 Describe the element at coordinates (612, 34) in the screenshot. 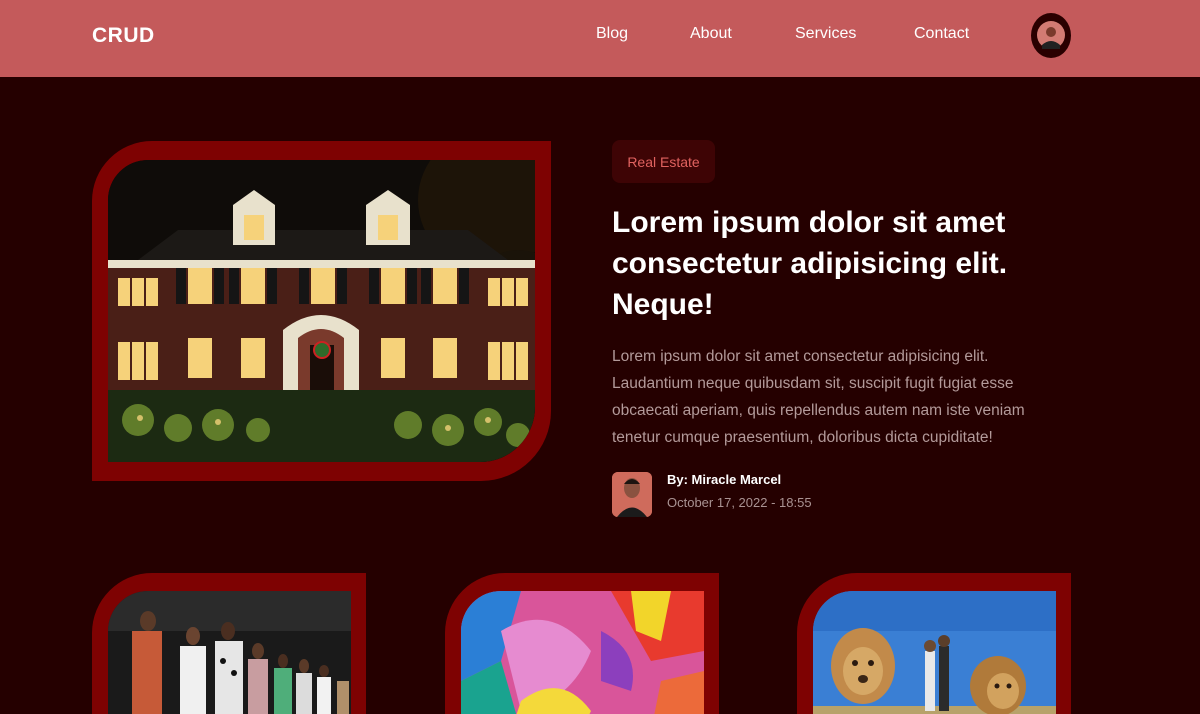

I see `nav-link-blog: Blog` at that location.